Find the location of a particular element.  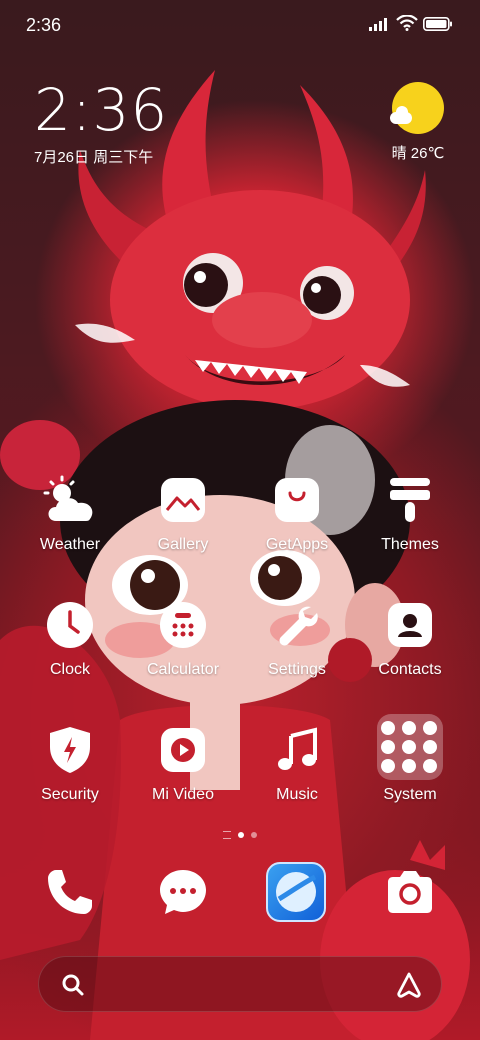

widget-date: 7月26日 周三下午 is located at coordinates (94, 157).